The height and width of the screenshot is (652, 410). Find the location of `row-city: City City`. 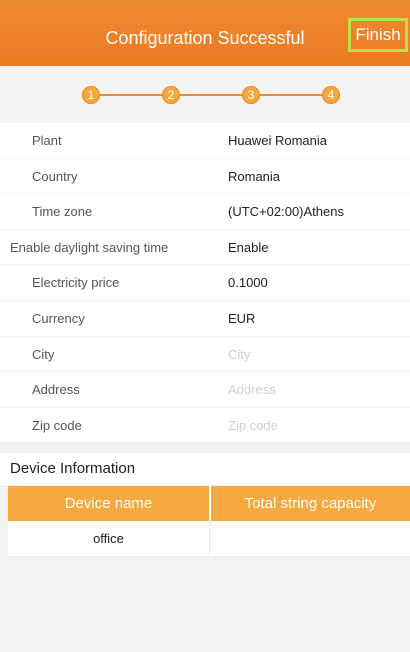

row-city: City City is located at coordinates (205, 355).